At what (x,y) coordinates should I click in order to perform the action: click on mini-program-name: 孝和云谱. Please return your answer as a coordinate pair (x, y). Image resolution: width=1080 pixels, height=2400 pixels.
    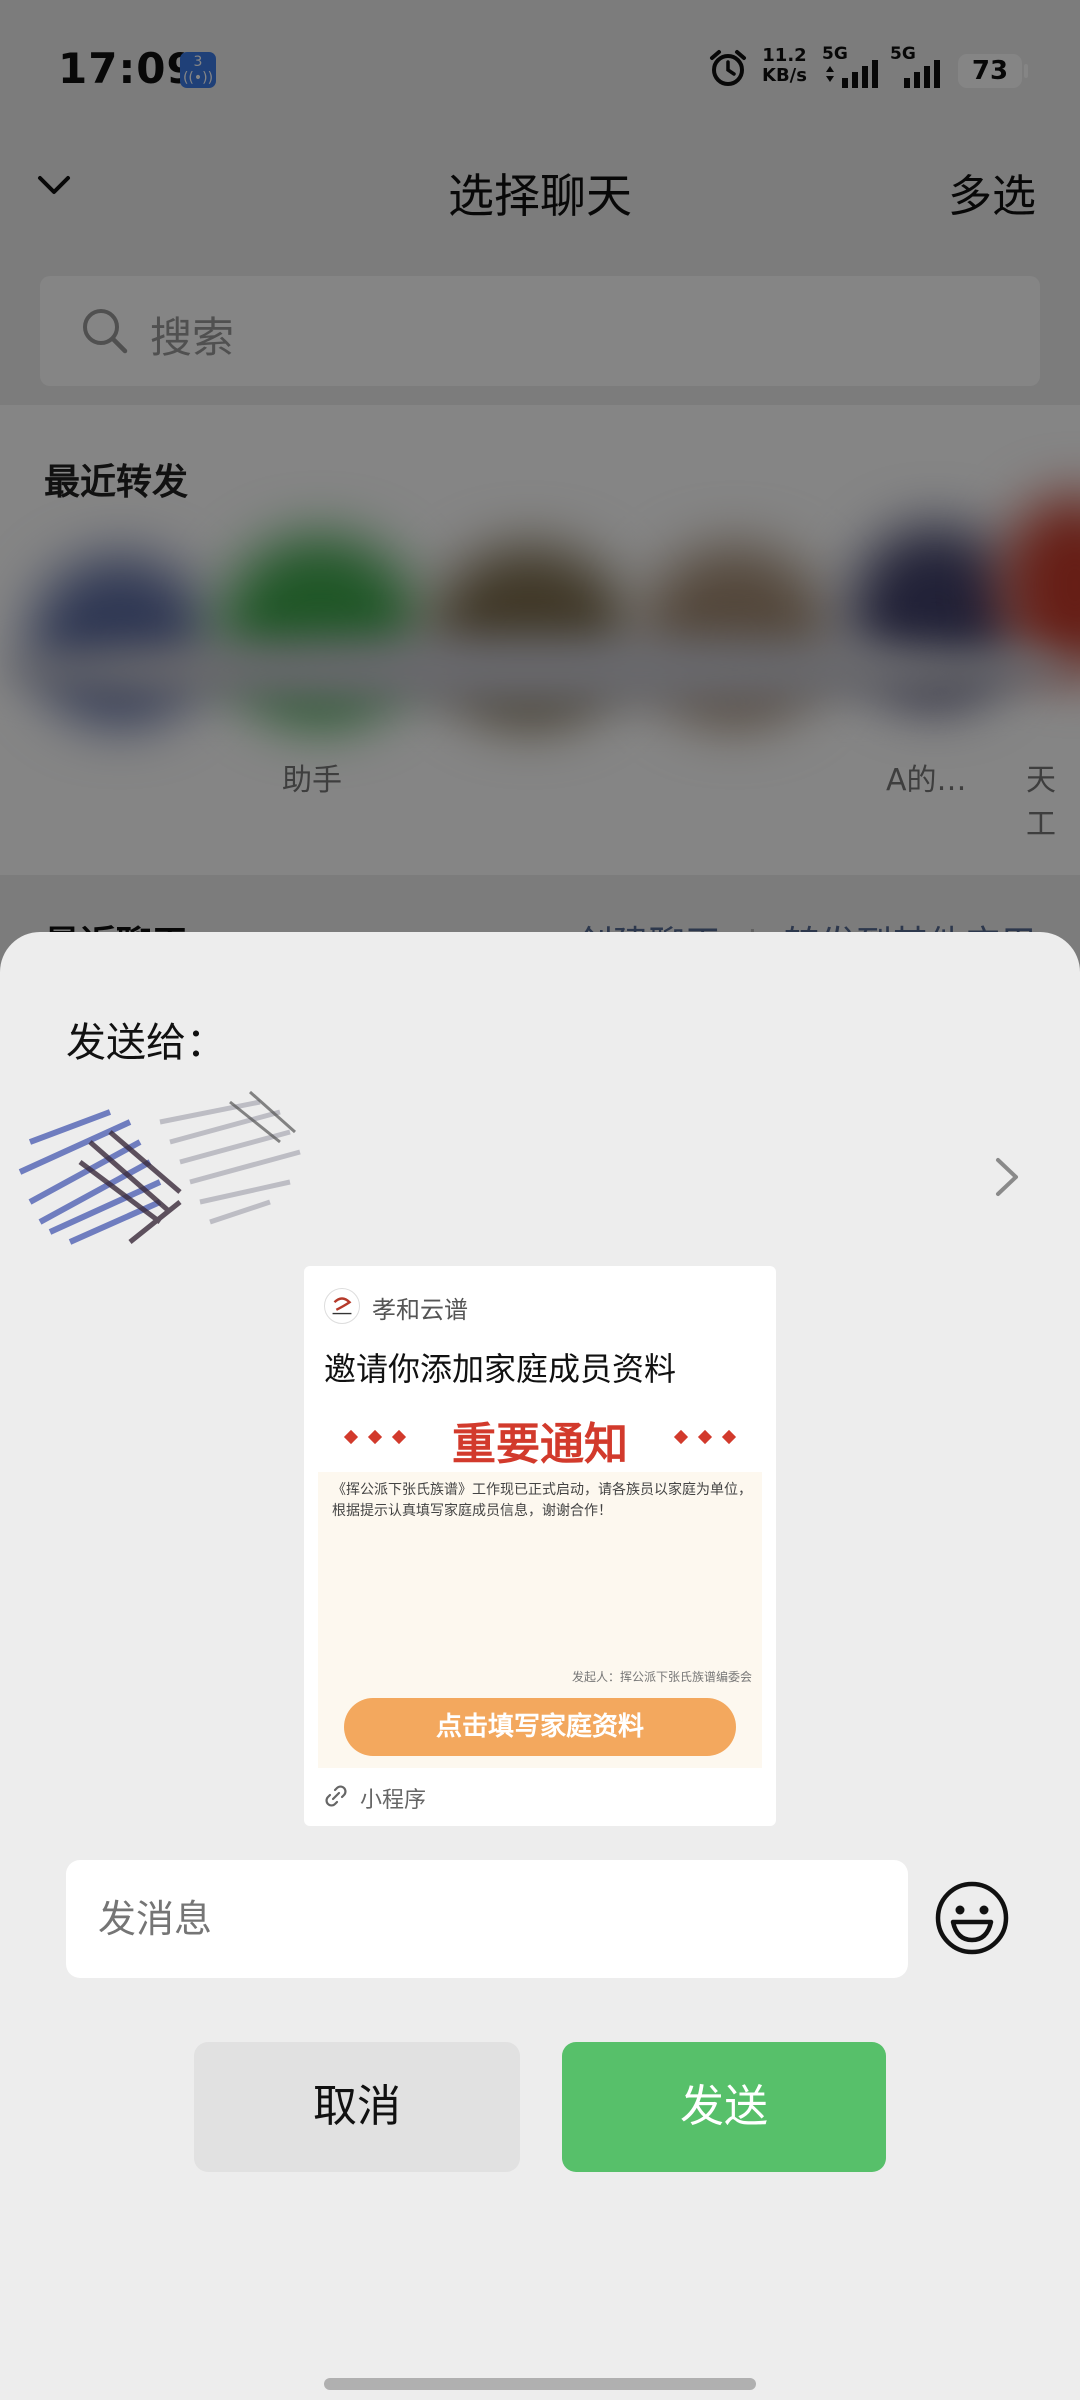
    Looking at the image, I should click on (420, 1310).